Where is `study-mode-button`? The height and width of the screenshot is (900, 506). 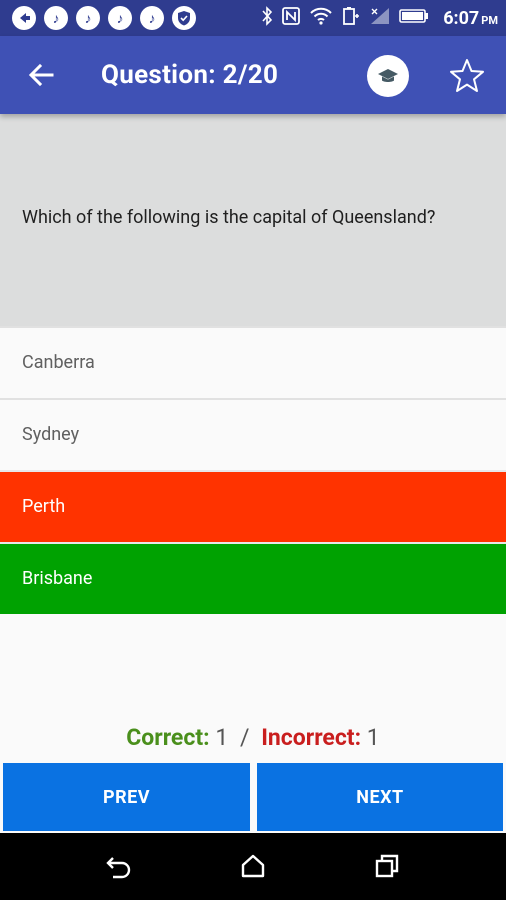 study-mode-button is located at coordinates (388, 76).